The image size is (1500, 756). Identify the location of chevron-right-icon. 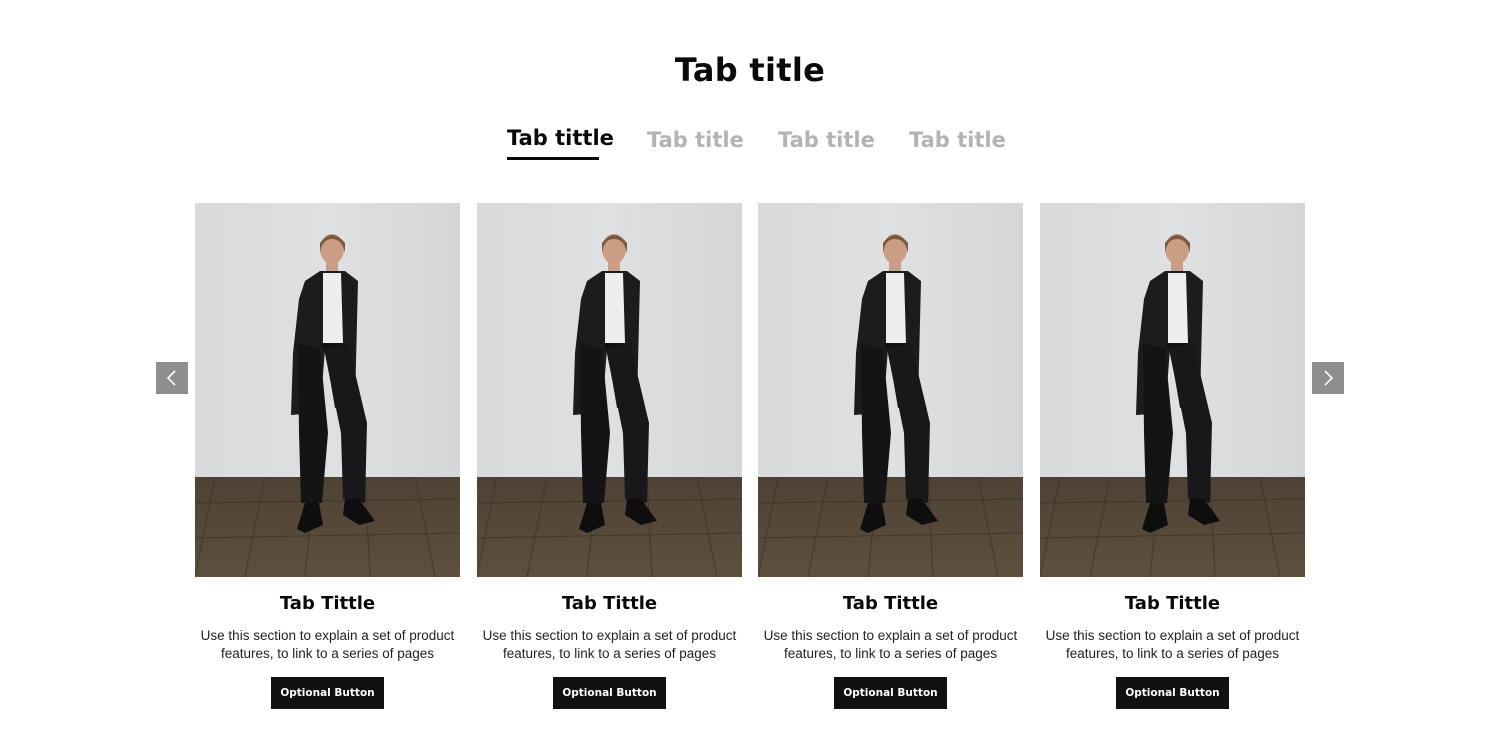
(1329, 378).